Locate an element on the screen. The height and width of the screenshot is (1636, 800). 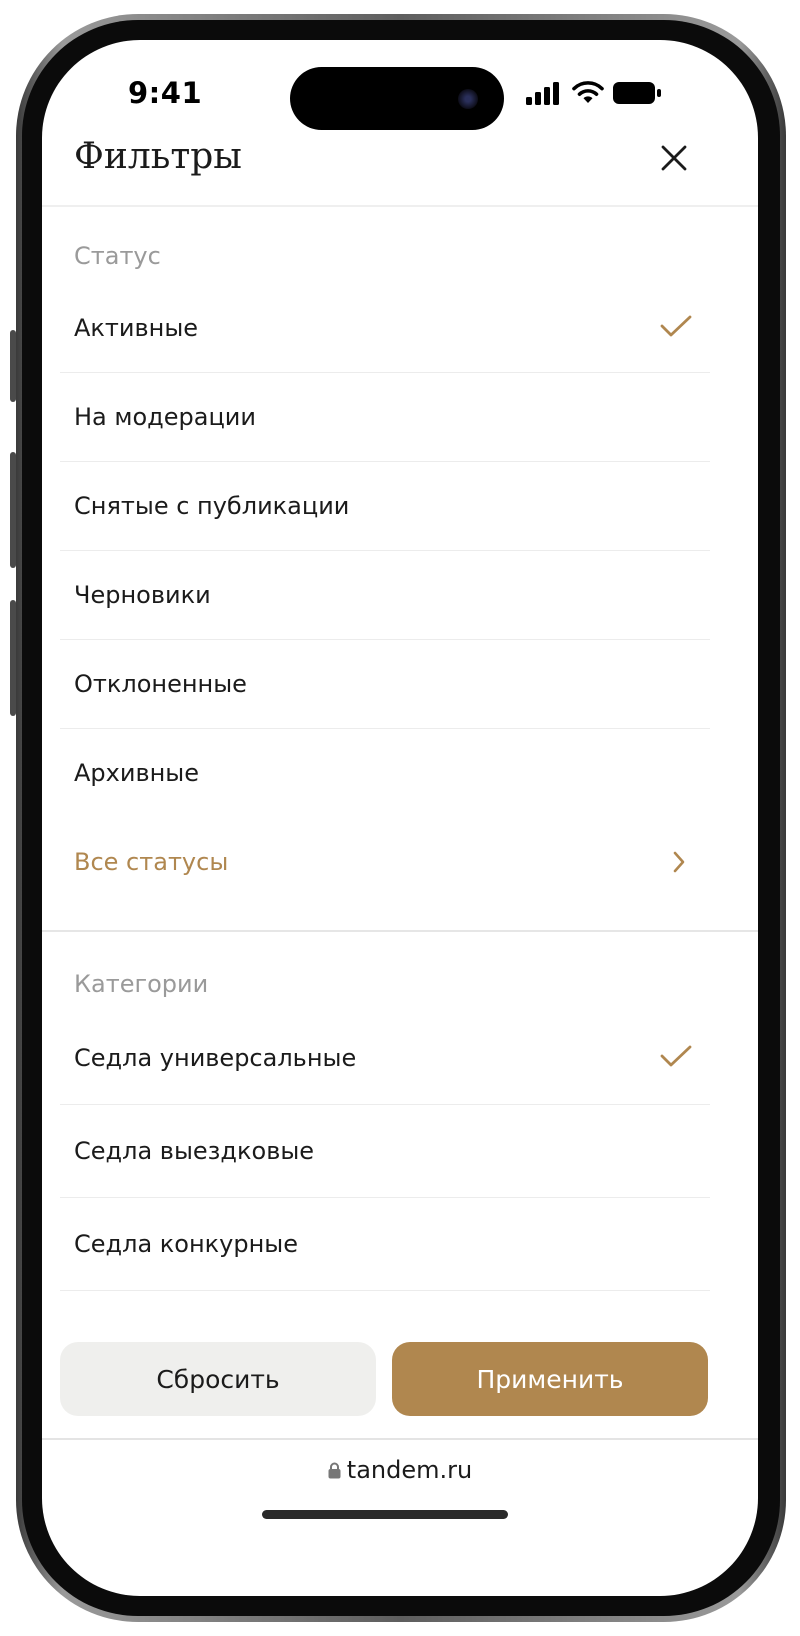
status-item-label: На модерации is located at coordinates (165, 417).